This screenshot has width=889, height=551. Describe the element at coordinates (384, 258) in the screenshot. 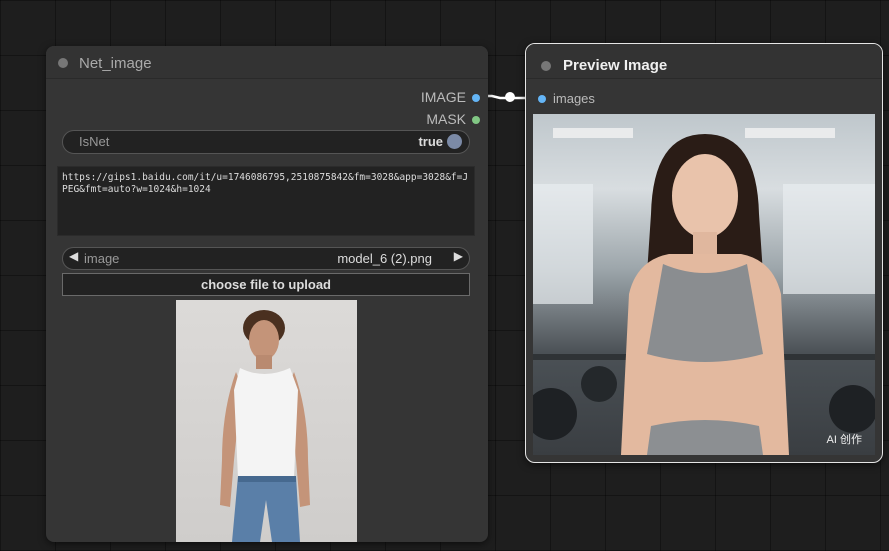

I see `combo-value: model_6 (2).png` at that location.